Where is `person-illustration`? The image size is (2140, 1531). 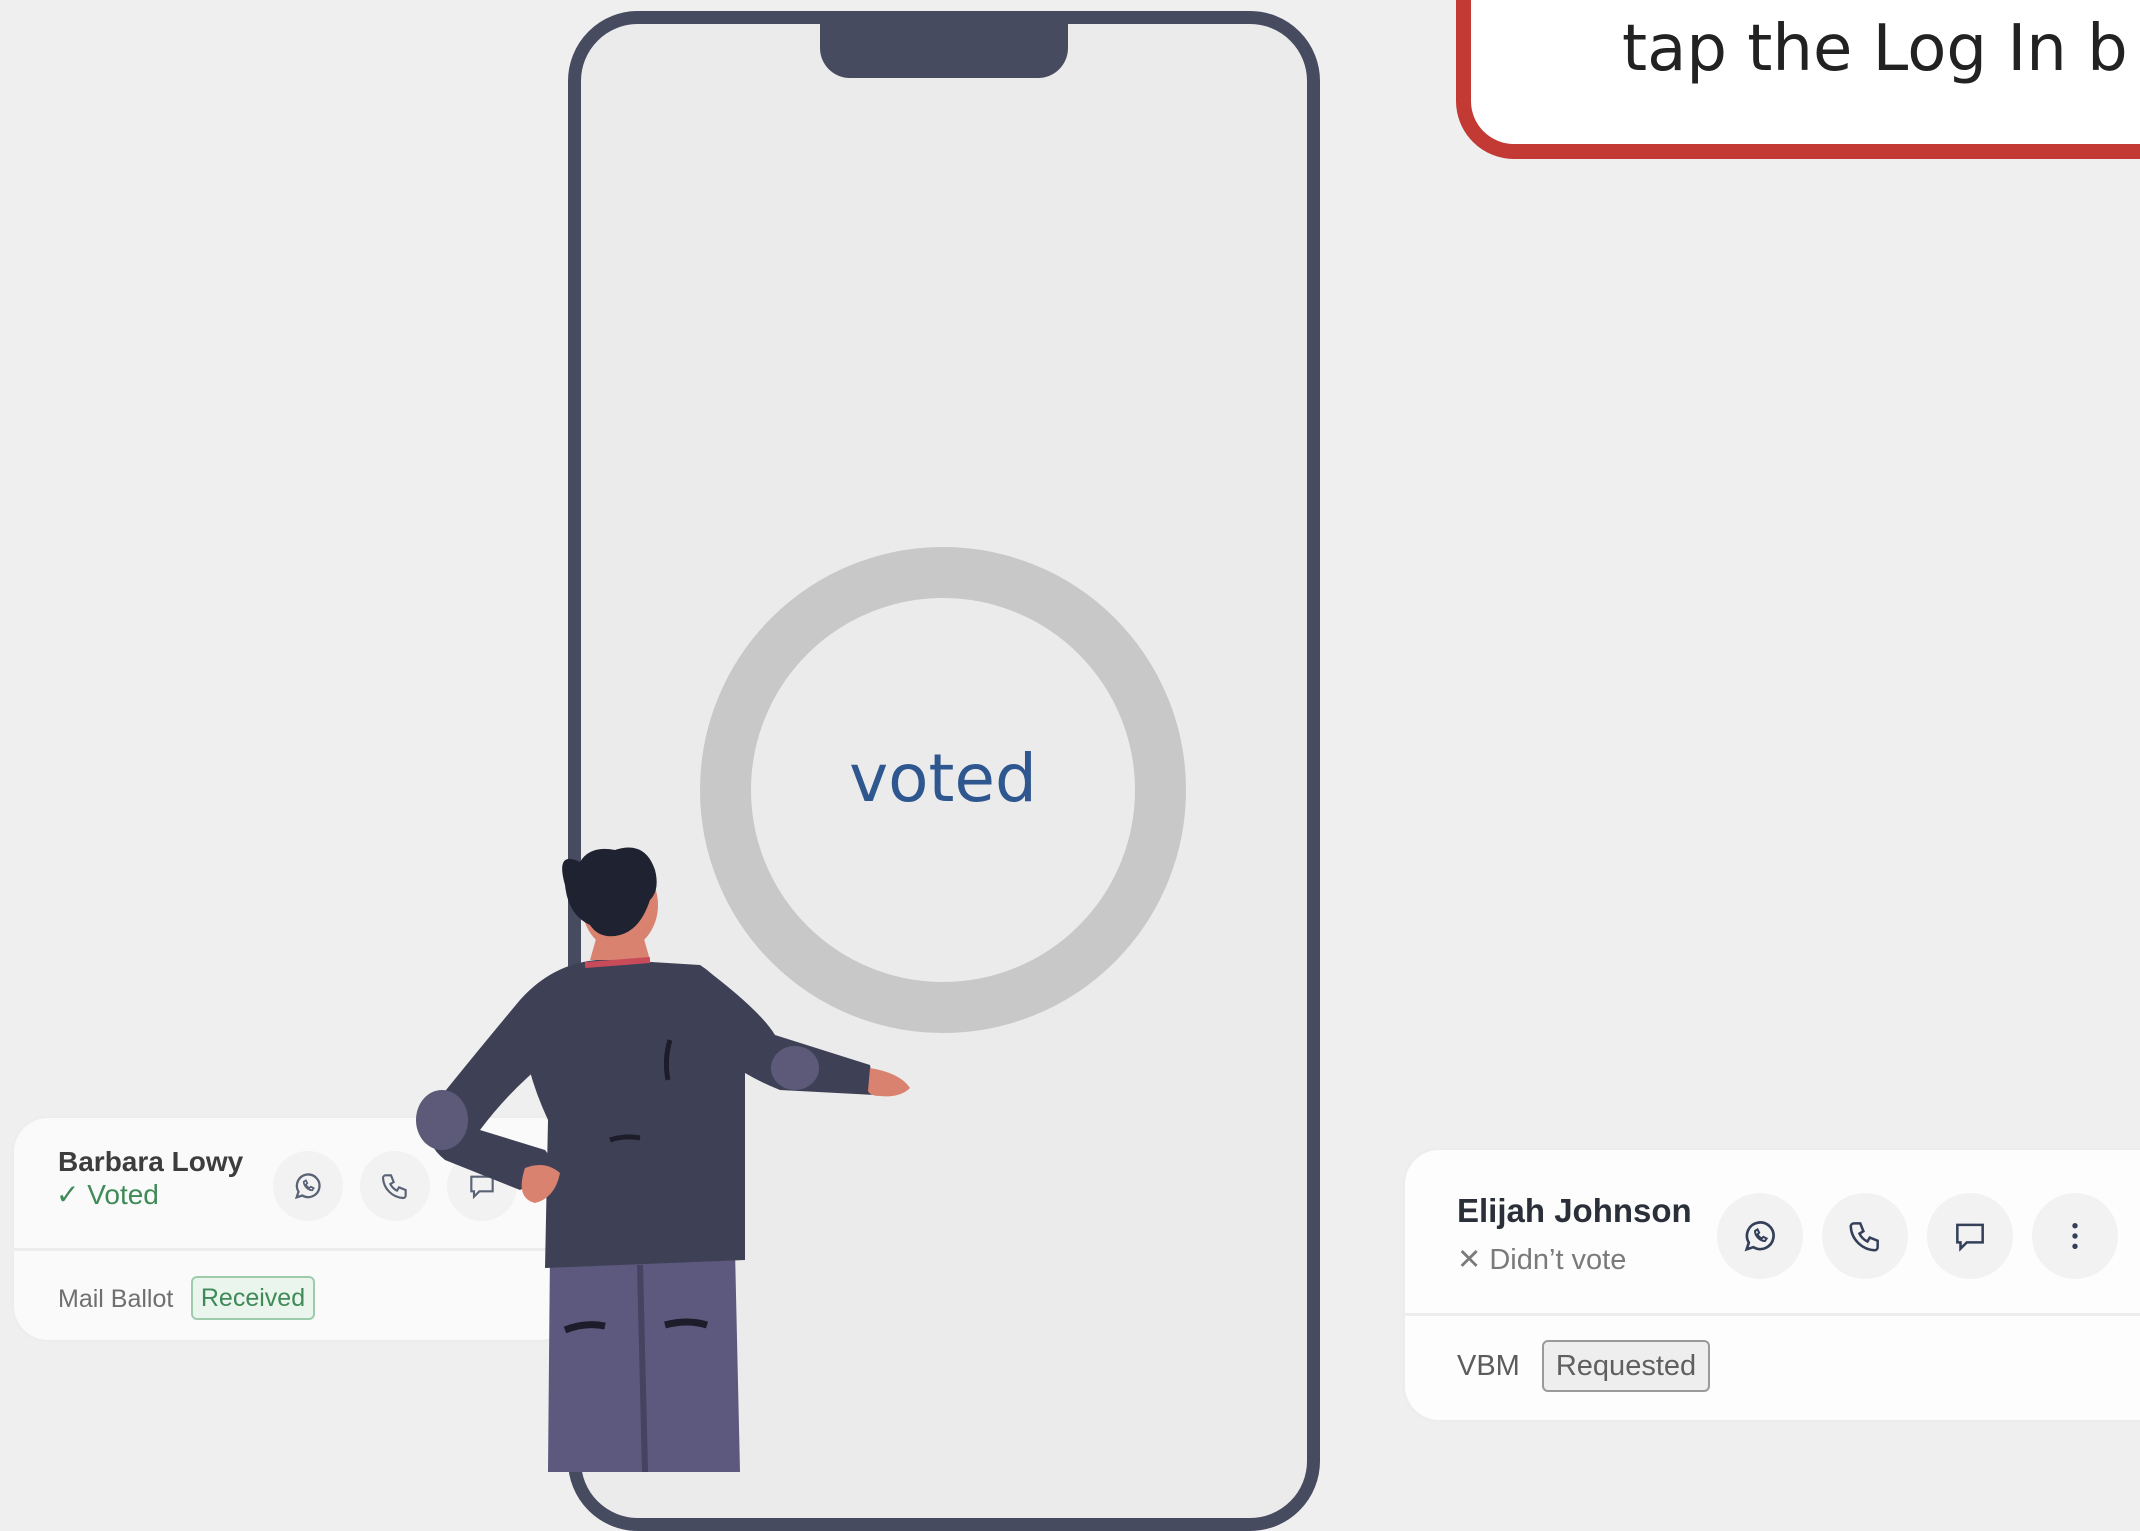 person-illustration is located at coordinates (663, 1159).